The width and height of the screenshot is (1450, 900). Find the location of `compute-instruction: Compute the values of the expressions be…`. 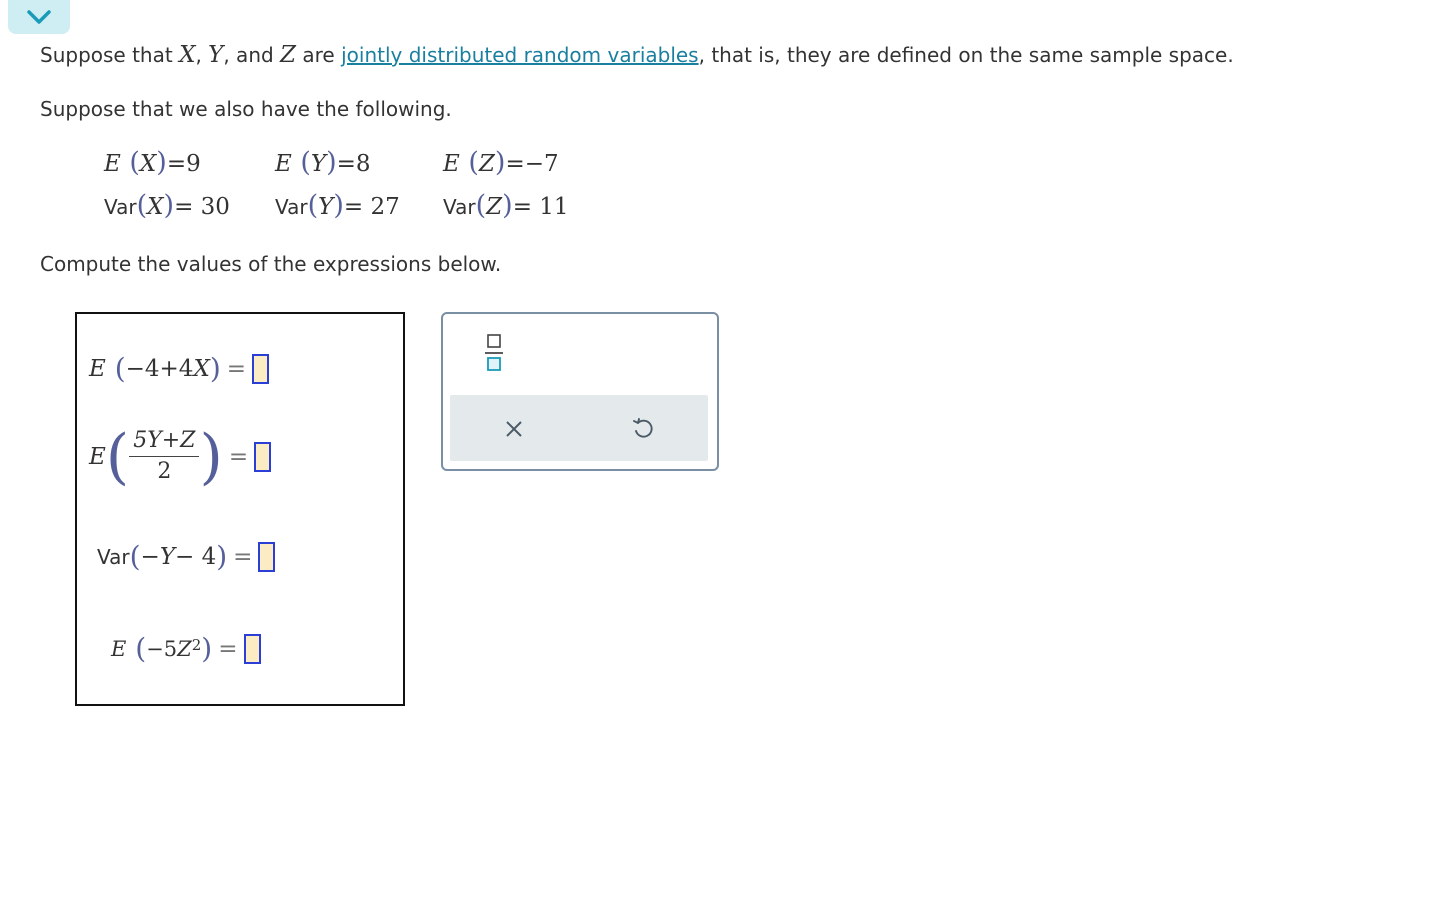

compute-instruction: Compute the values of the expressions be… is located at coordinates (271, 264).